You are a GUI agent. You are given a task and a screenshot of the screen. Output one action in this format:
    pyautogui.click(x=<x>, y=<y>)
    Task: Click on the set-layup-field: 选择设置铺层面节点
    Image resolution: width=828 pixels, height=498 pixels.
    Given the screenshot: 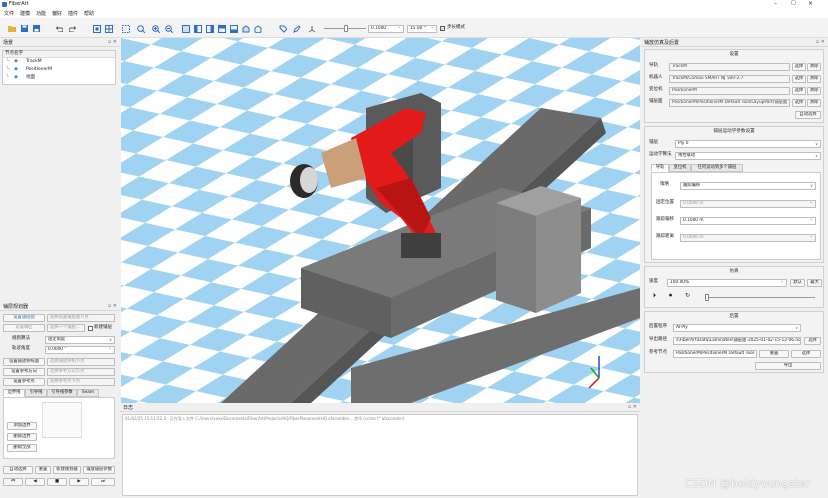 What is the action you would take?
    pyautogui.click(x=81, y=318)
    